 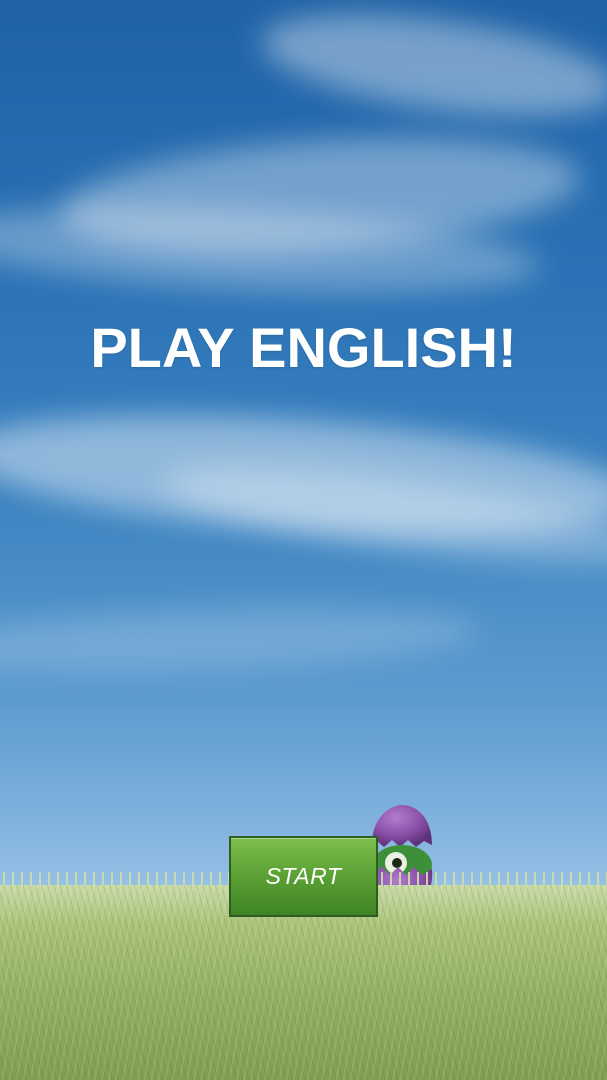 I want to click on game-title: PLAY ENGLISH!, so click(x=303, y=347).